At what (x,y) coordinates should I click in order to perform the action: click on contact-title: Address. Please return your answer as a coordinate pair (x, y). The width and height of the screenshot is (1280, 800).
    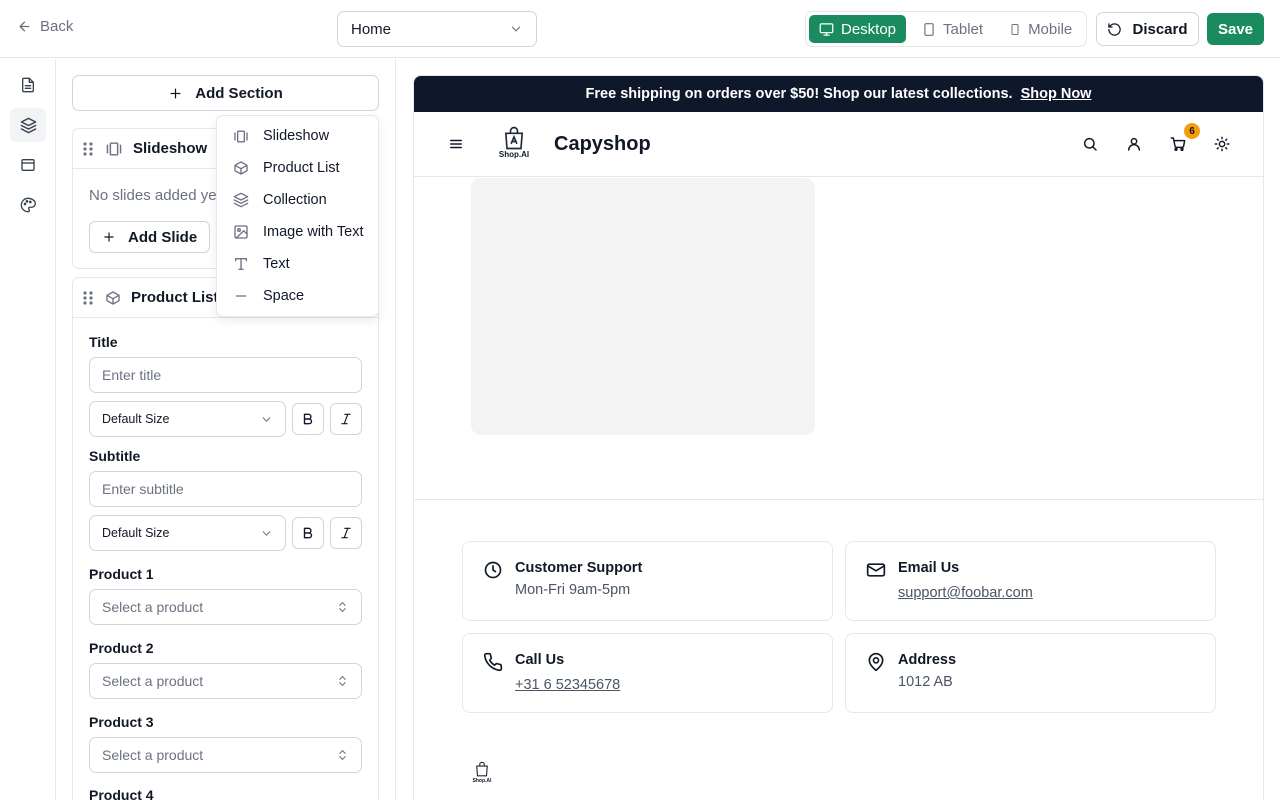
    Looking at the image, I should click on (927, 660).